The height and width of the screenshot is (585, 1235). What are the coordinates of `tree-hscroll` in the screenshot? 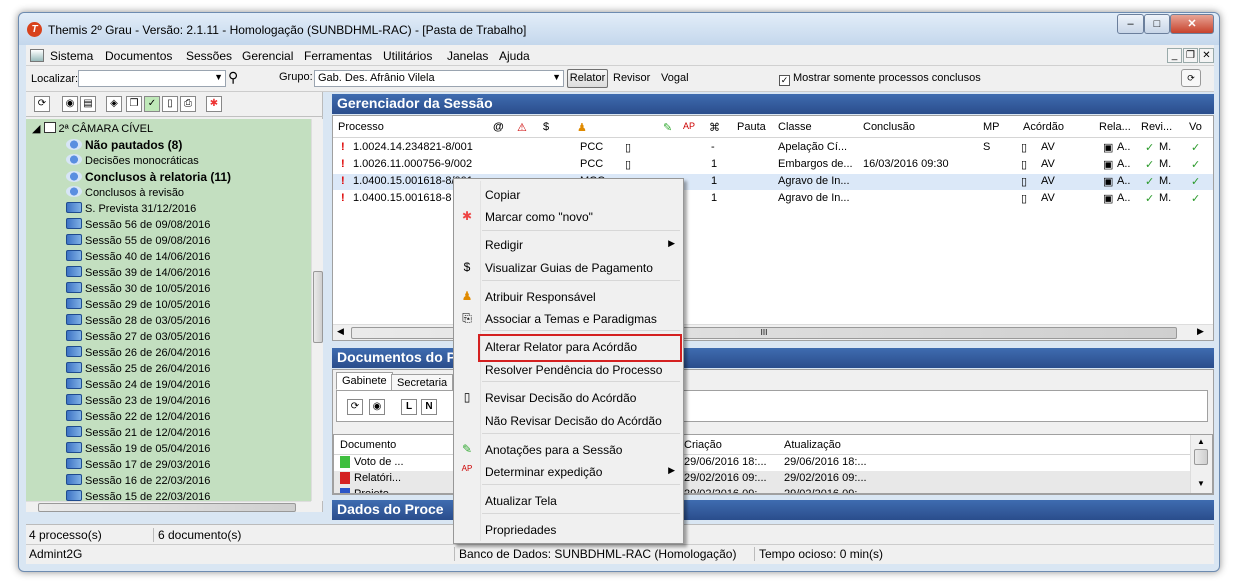 It's located at (168, 506).